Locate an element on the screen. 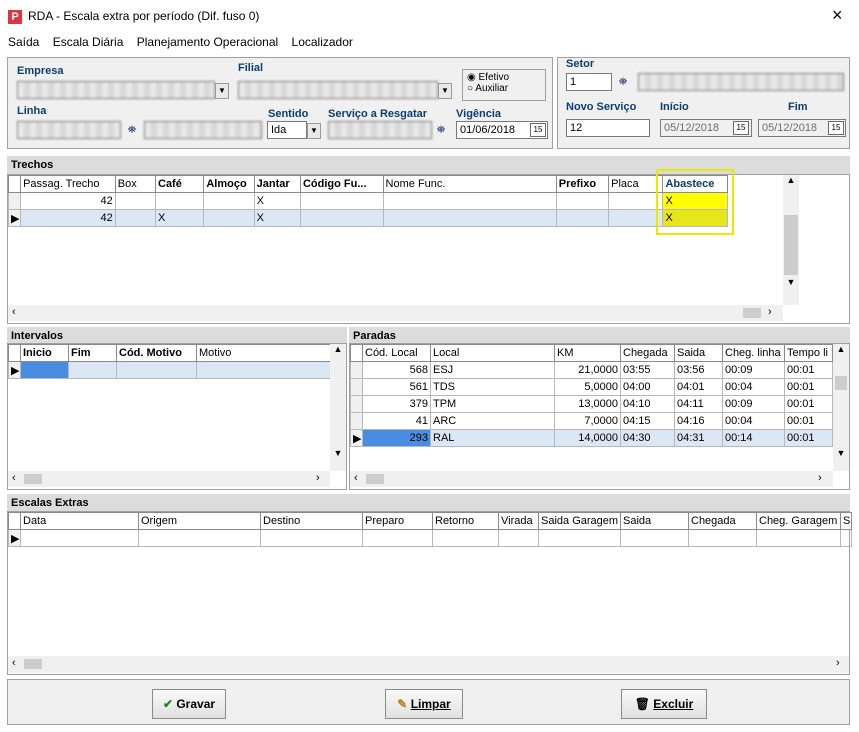  cell: 293 is located at coordinates (396, 438).